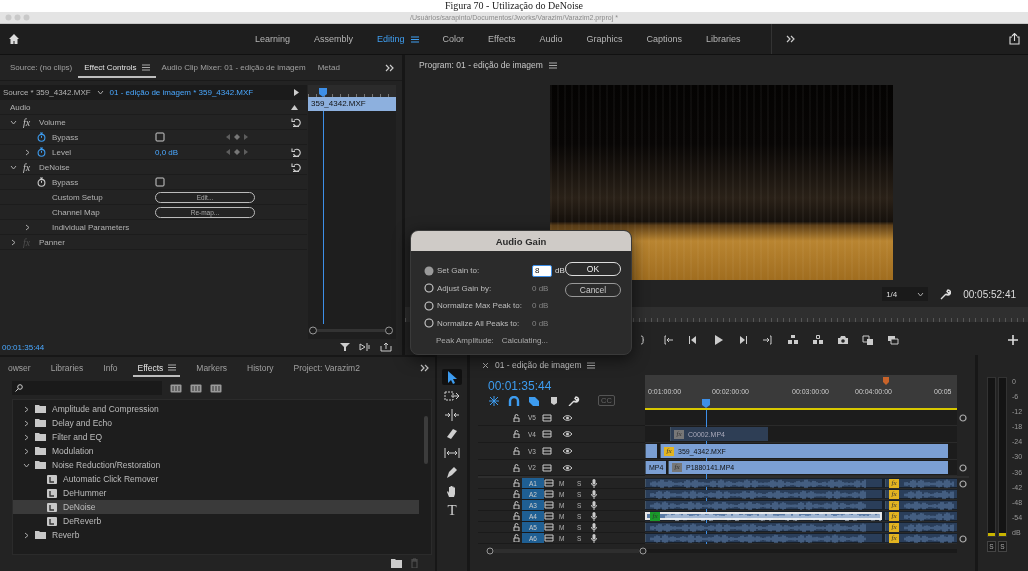 The width and height of the screenshot is (1028, 571). I want to click on add-icon, so click(1013, 340).